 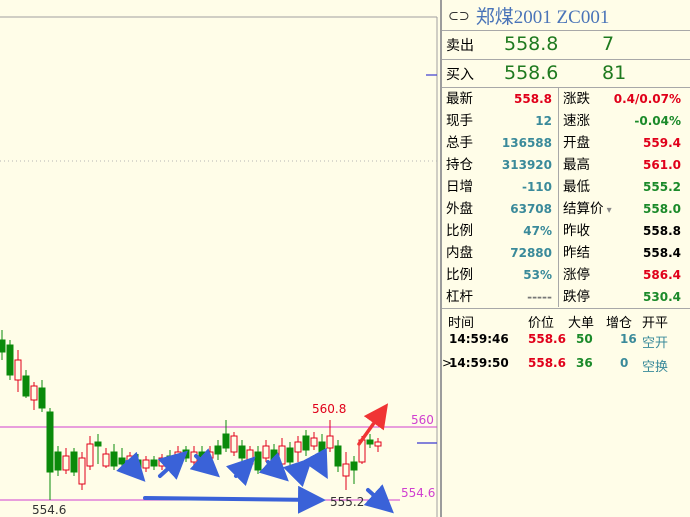 I want to click on stat-label: 涨跌, so click(x=576, y=99).